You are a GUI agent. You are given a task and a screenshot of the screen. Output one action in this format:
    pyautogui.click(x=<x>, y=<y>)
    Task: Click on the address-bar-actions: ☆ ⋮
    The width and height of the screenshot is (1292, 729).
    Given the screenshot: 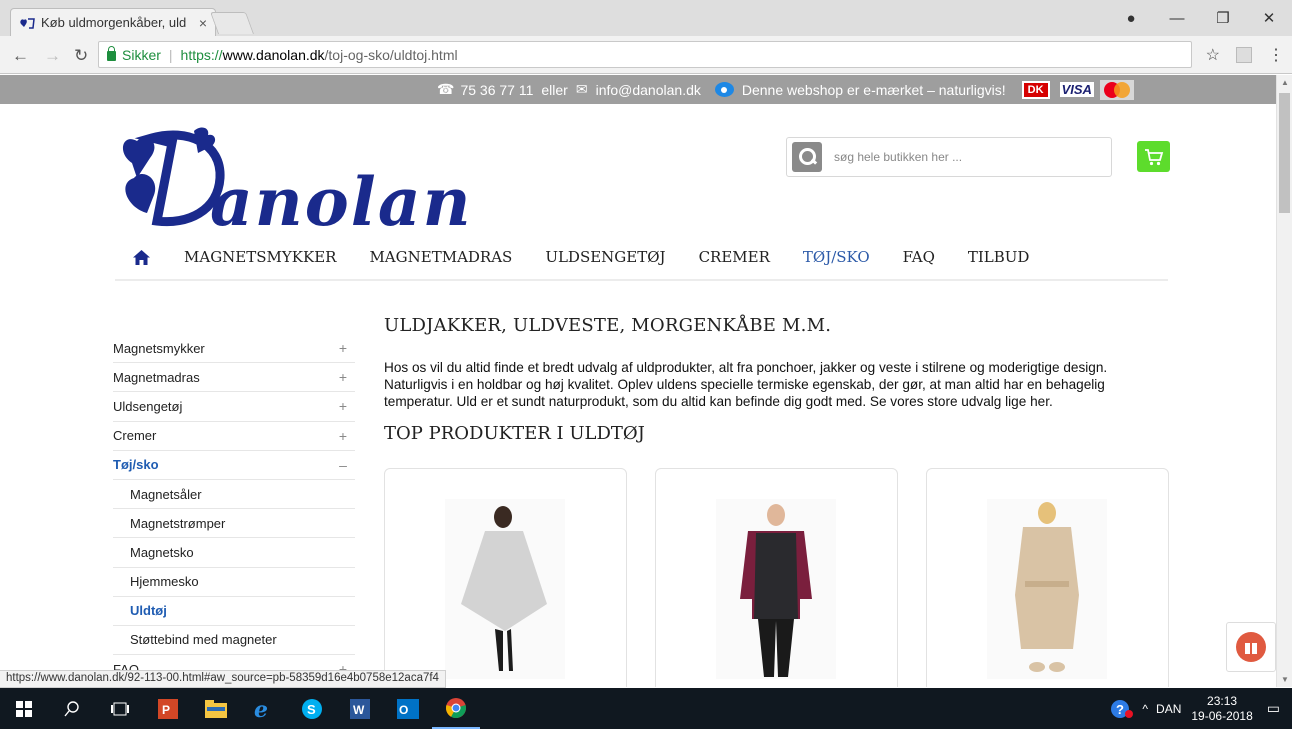 What is the action you would take?
    pyautogui.click(x=1245, y=55)
    